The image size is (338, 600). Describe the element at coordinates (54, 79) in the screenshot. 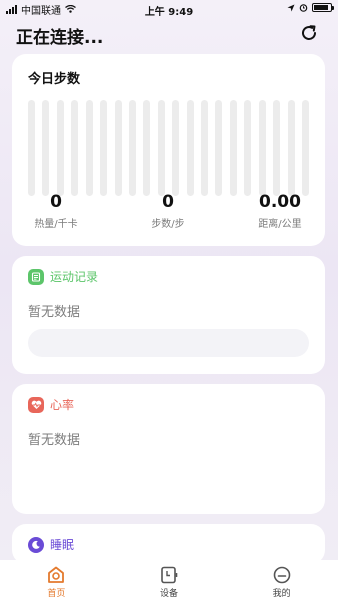

I see `steps-card-title: 今日步数` at that location.